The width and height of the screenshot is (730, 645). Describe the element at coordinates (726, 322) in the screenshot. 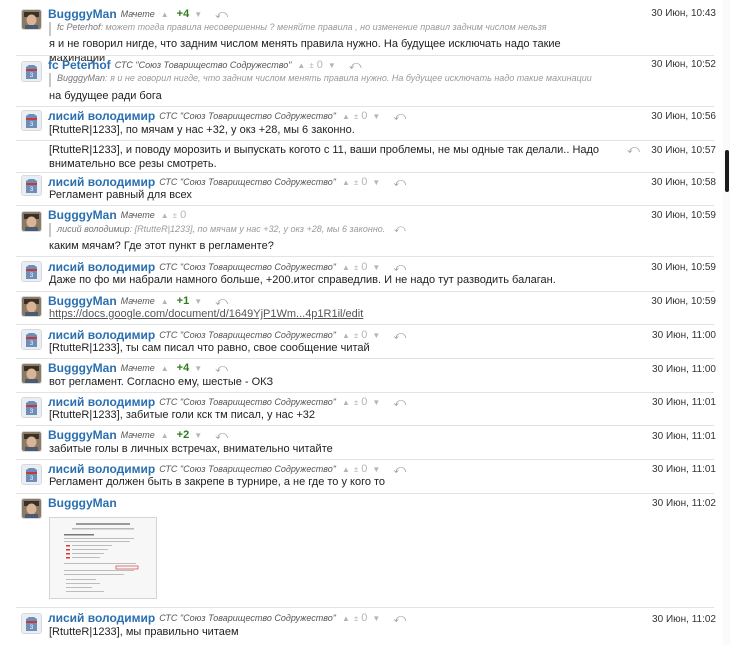

I see `vertical-scrollbar` at that location.